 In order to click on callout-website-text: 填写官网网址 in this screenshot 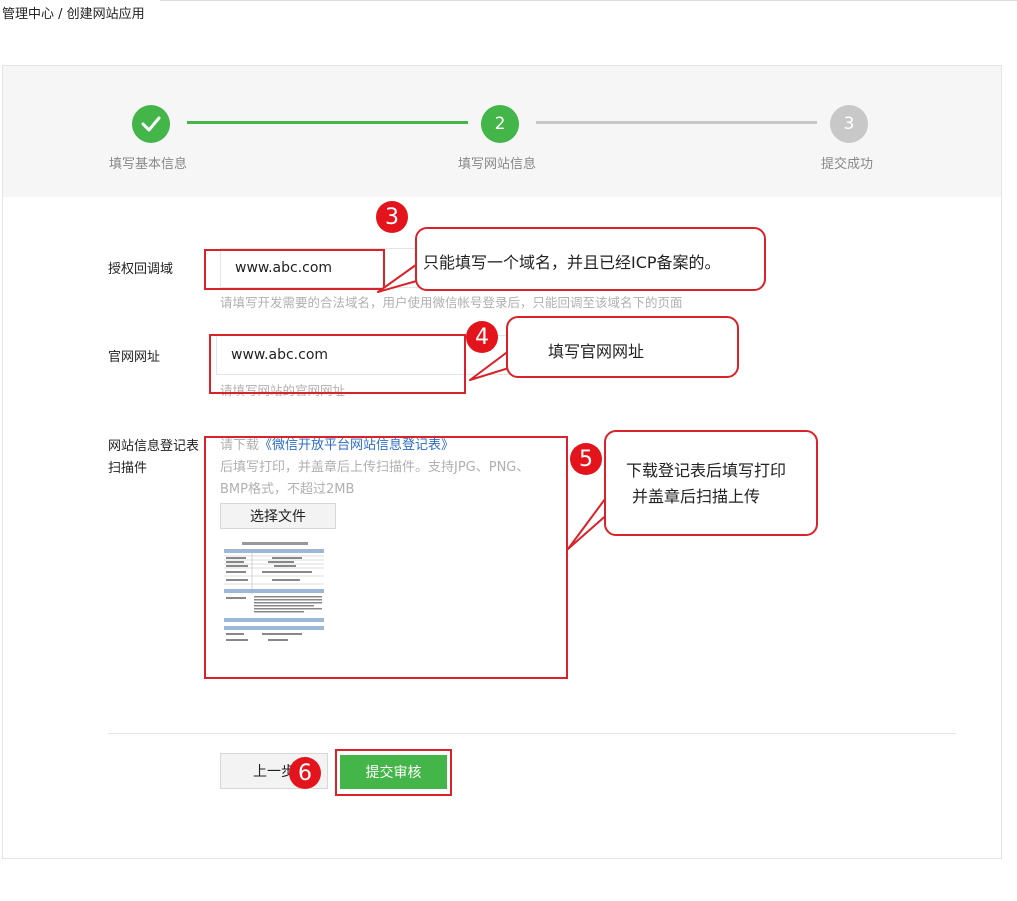, I will do `click(596, 351)`.